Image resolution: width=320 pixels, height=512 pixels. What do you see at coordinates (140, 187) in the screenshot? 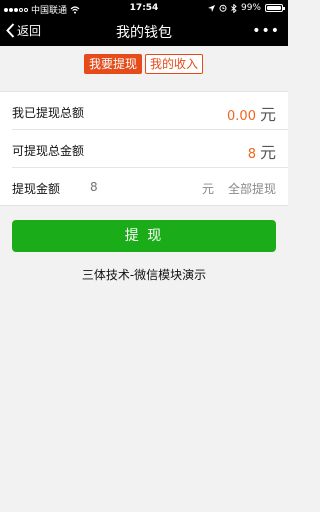
I see `withdraw-amount-input` at bounding box center [140, 187].